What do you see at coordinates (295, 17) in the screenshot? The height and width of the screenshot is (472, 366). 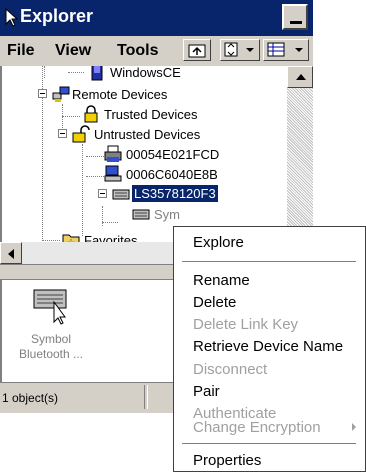 I see `minimize-button` at bounding box center [295, 17].